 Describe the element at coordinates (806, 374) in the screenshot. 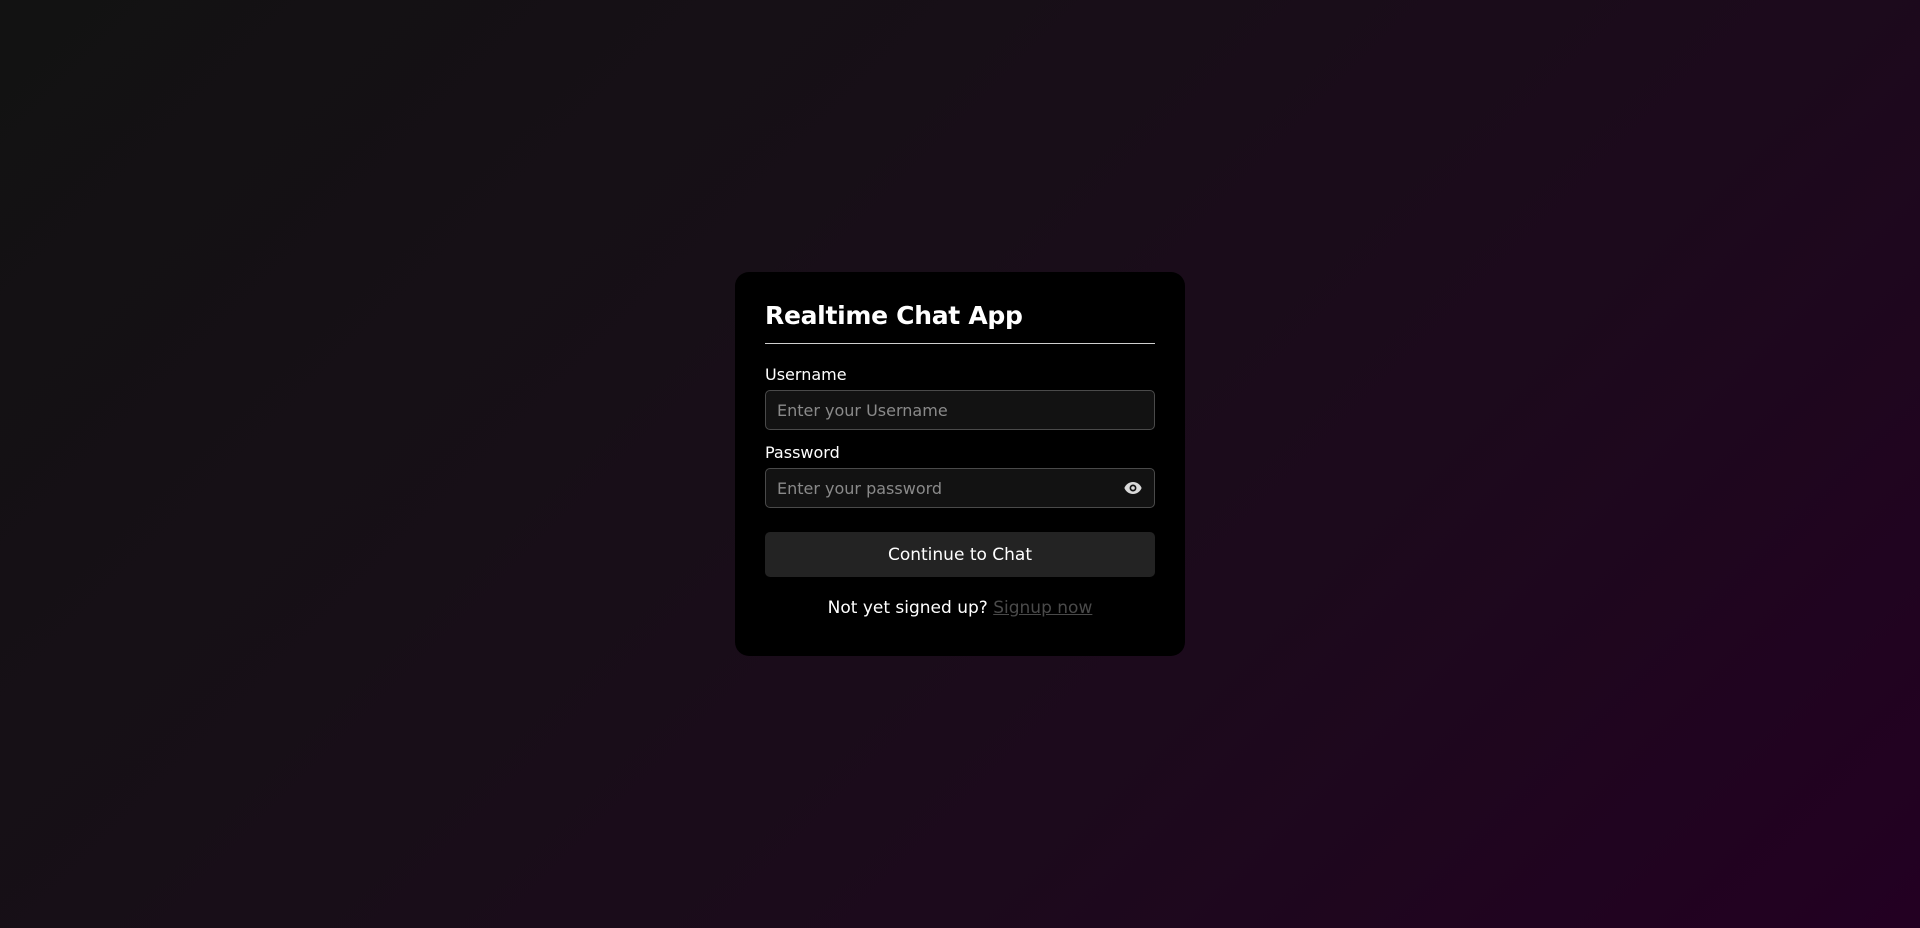

I see `username-label: Username` at that location.